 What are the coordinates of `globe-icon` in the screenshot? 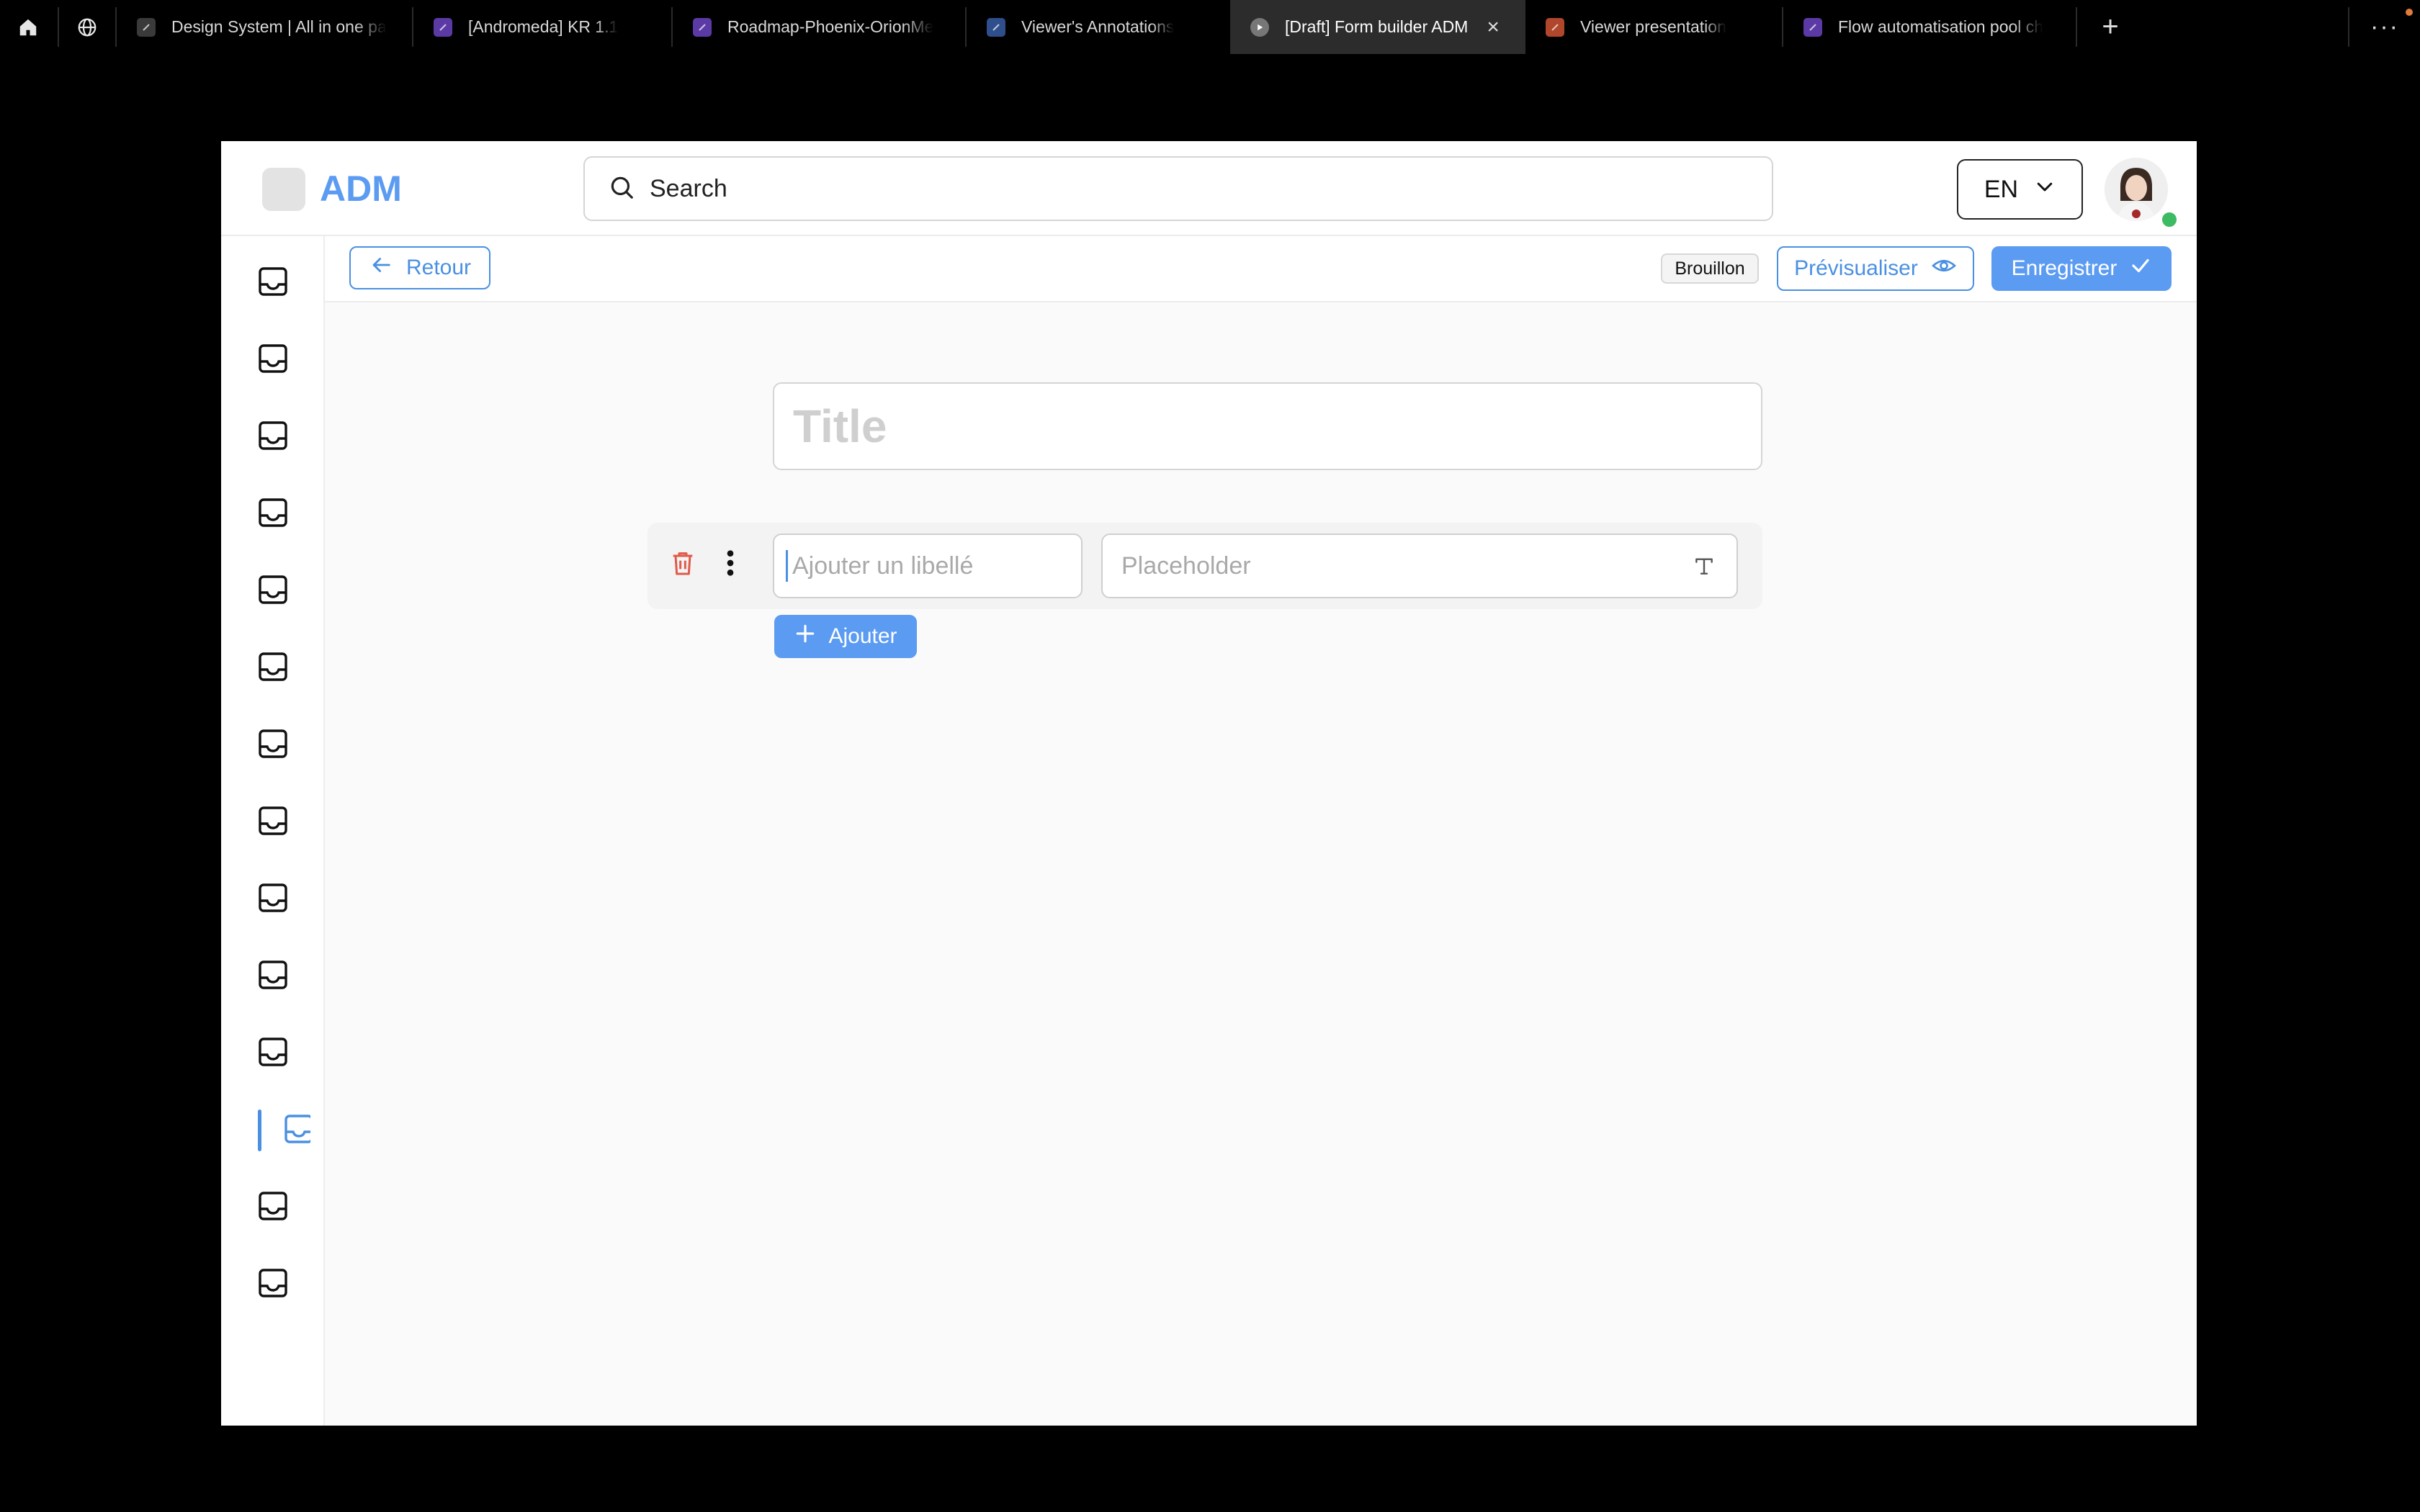 It's located at (87, 27).